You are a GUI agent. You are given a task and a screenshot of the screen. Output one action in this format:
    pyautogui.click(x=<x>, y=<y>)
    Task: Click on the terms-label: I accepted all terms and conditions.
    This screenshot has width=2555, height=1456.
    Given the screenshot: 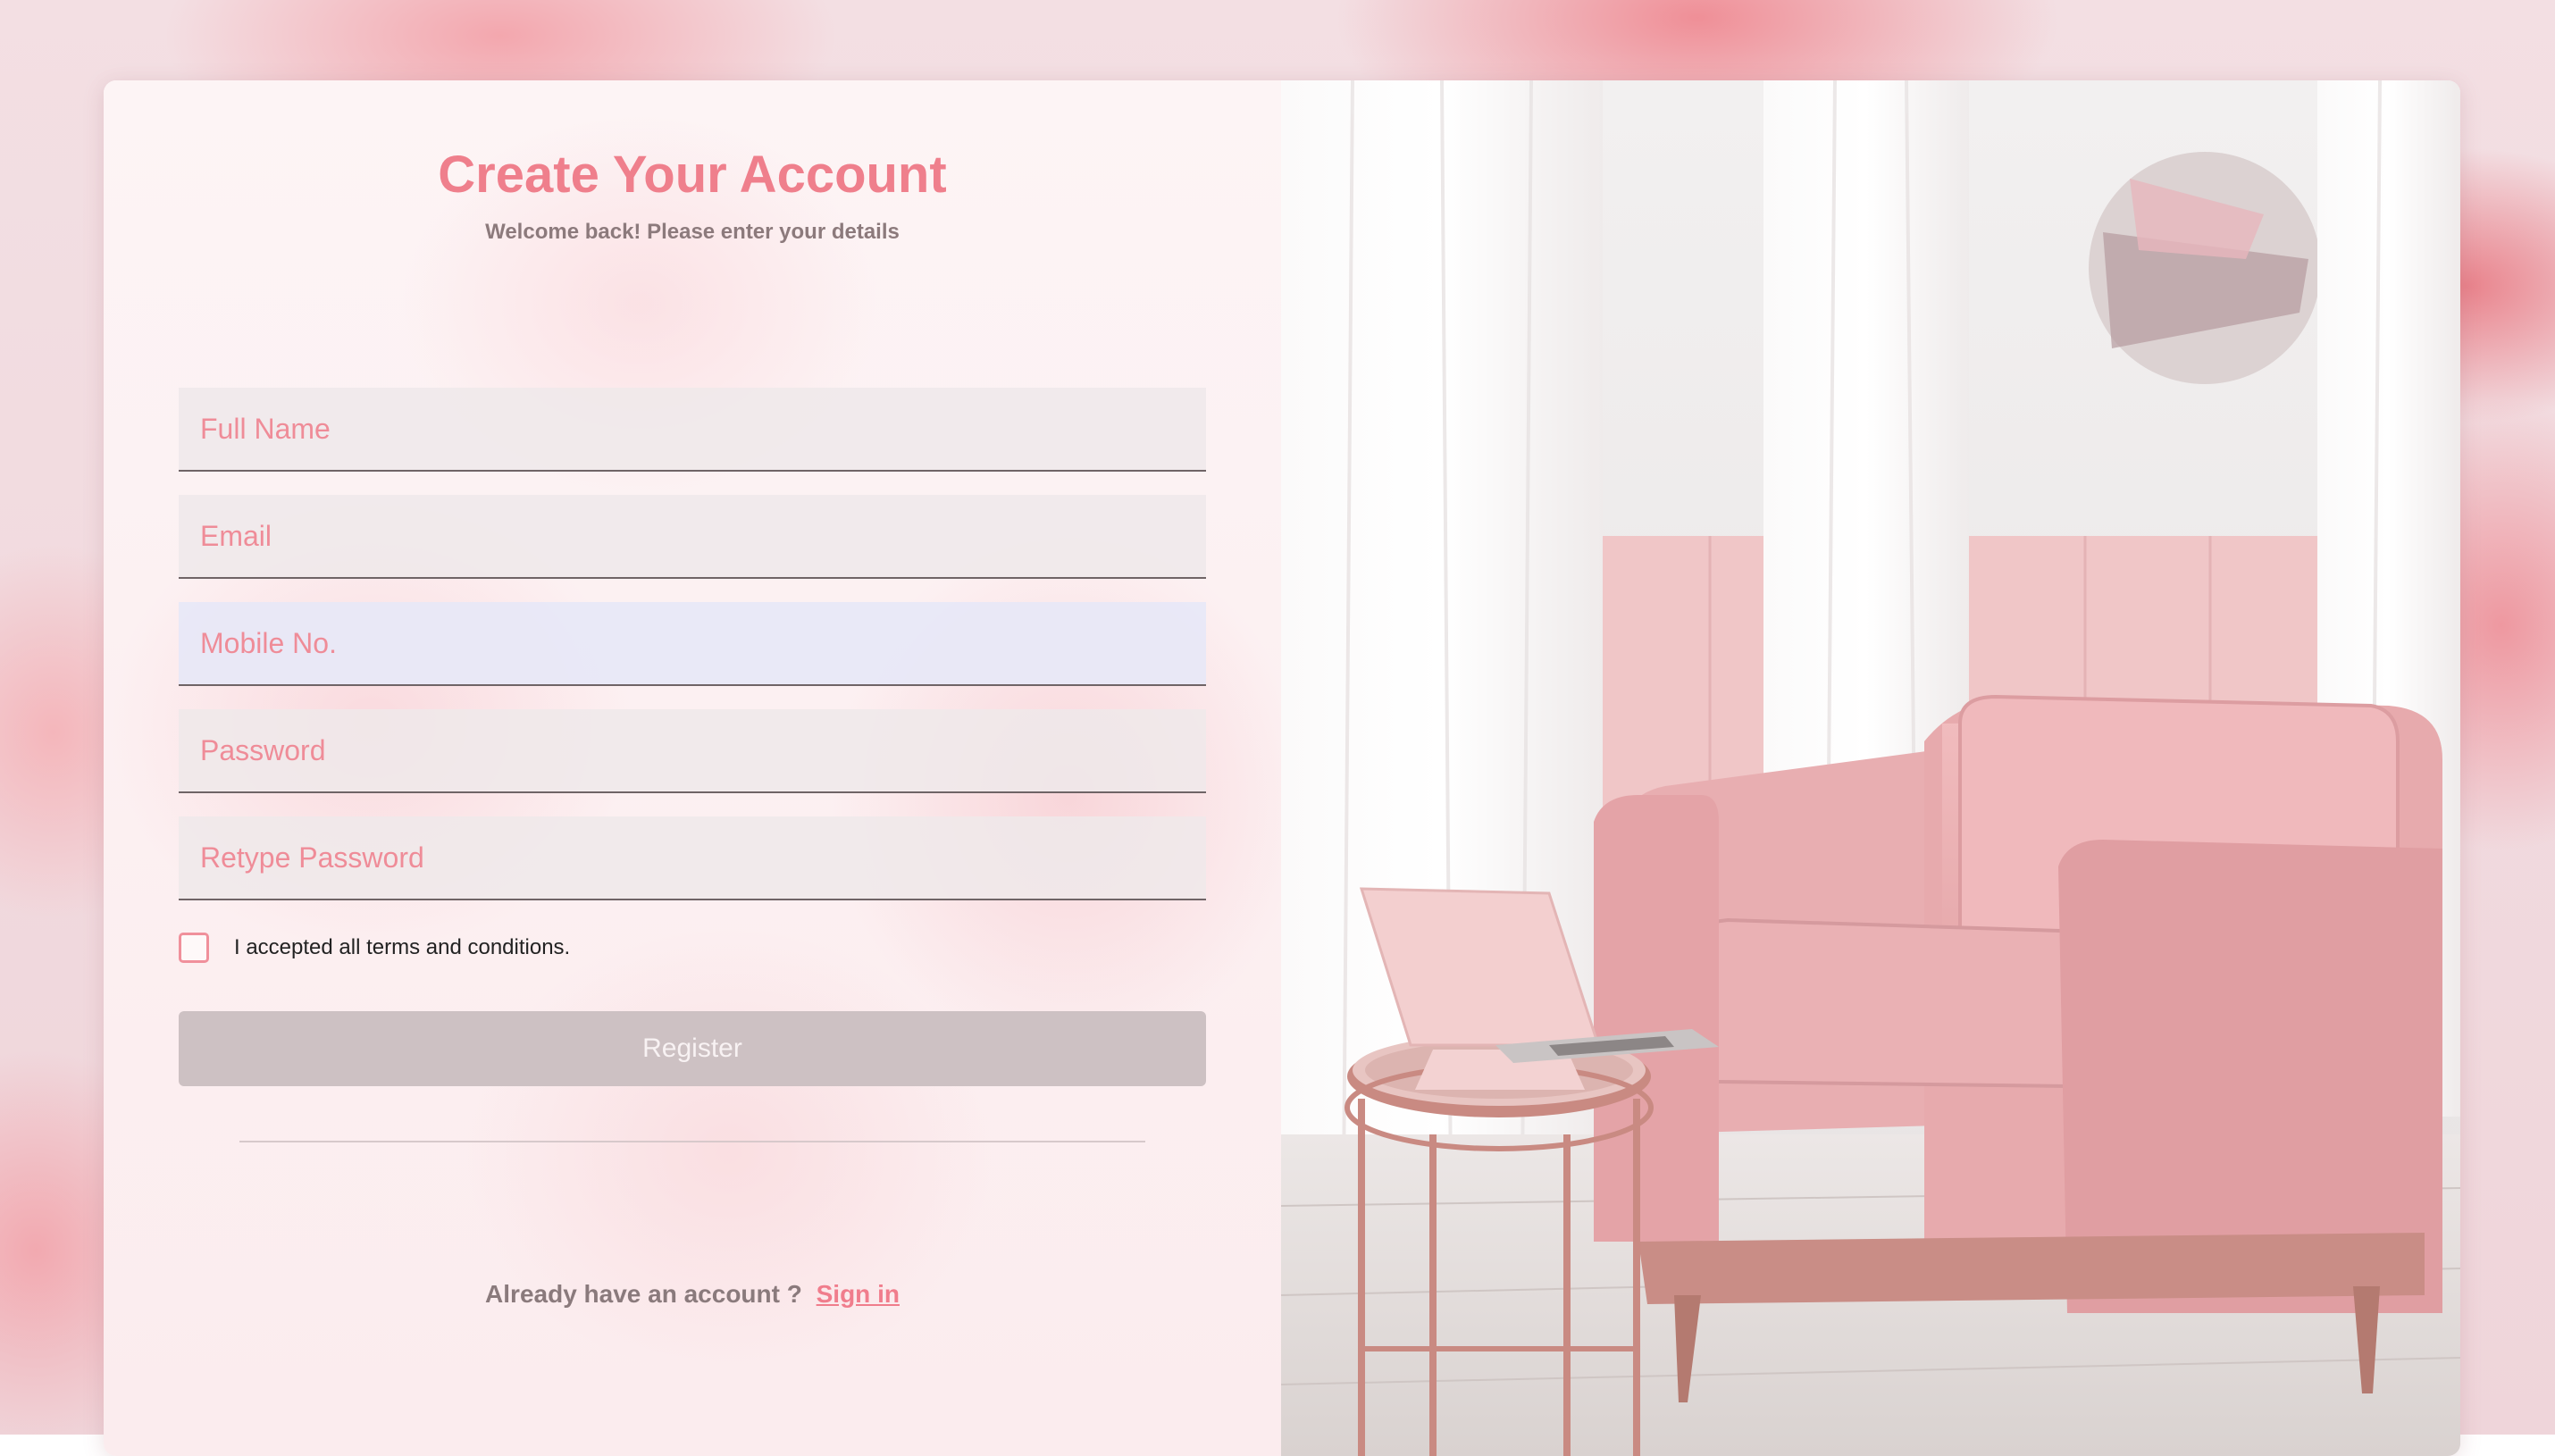 What is the action you would take?
    pyautogui.click(x=402, y=947)
    